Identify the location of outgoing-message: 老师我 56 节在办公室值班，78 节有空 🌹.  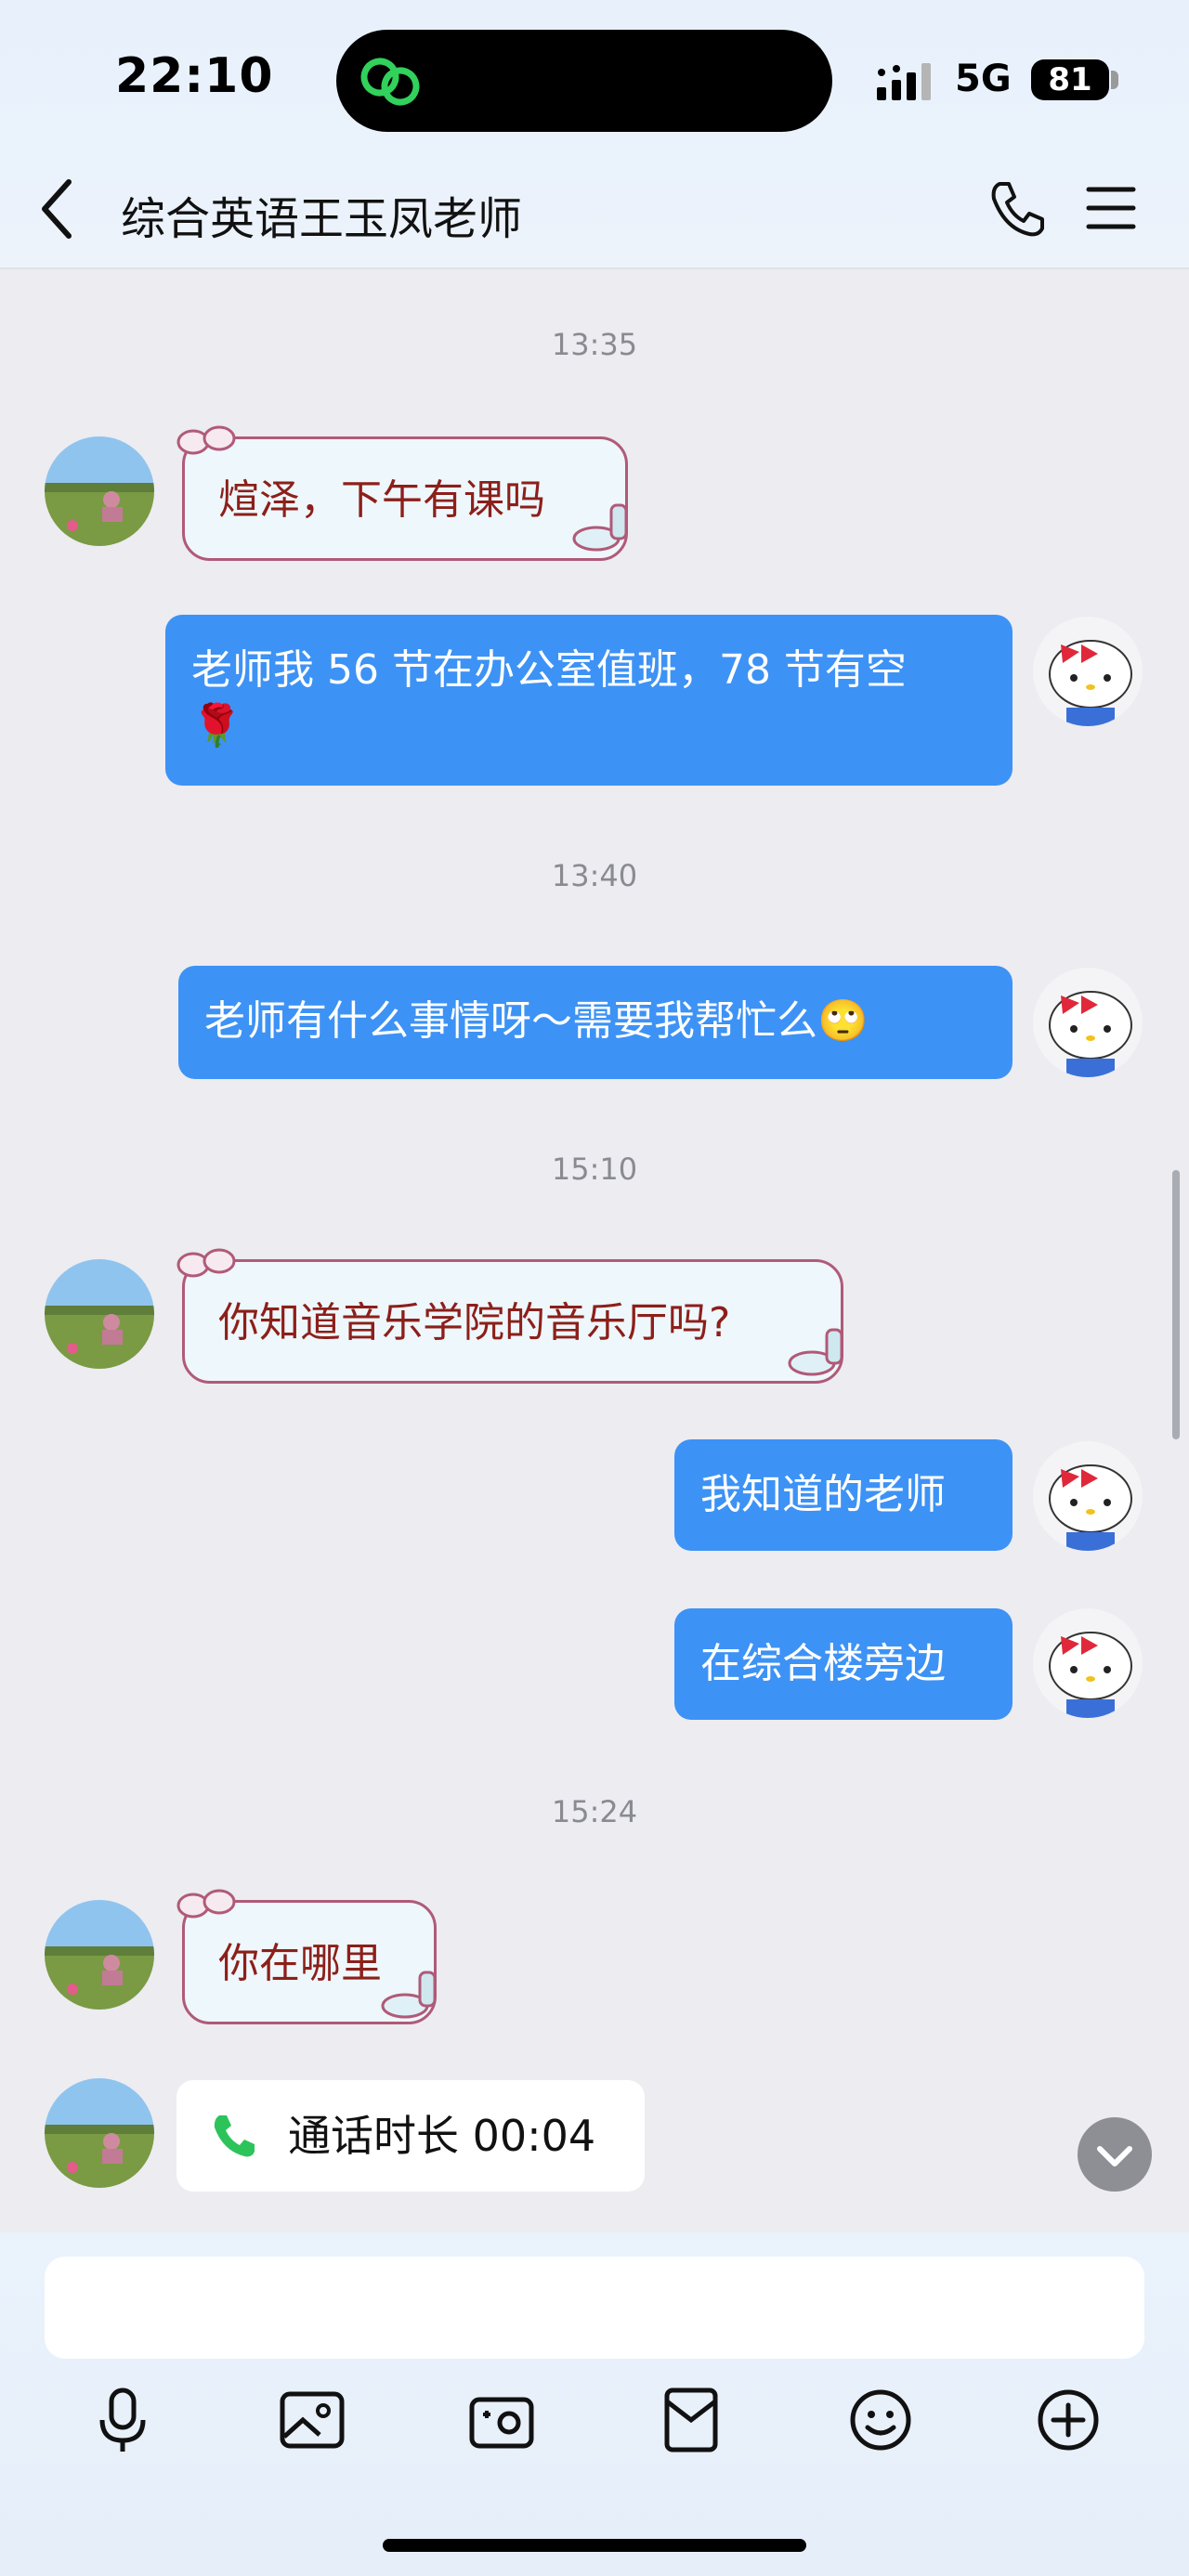
(589, 701).